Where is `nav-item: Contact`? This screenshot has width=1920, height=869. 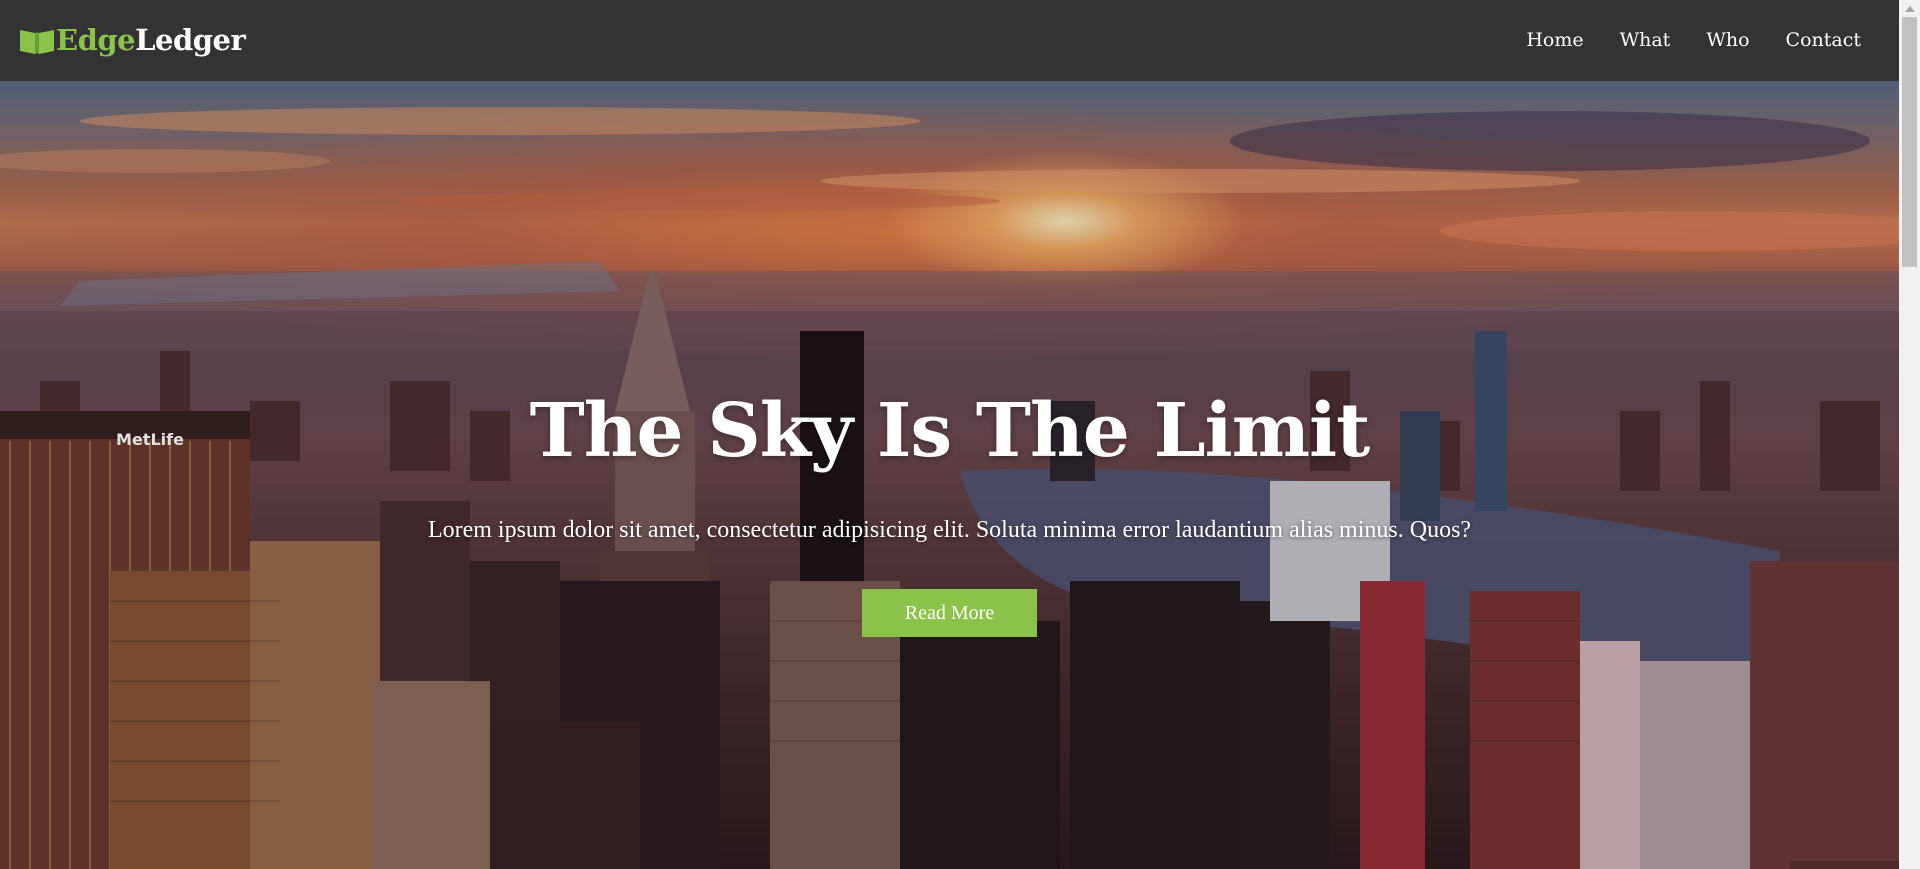
nav-item: Contact is located at coordinates (1814, 40).